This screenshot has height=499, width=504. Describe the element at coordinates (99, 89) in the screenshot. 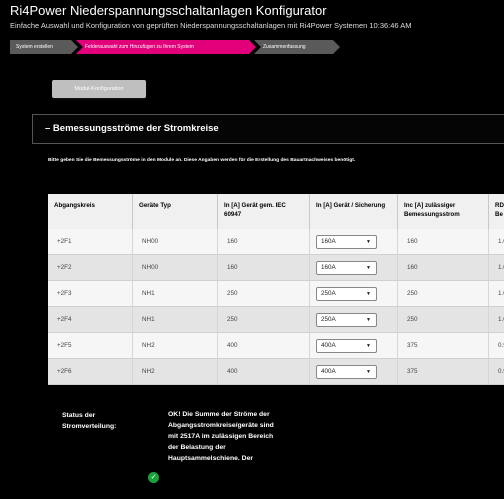

I see `modul-konfiguration-button: Modul-Konfiguration` at that location.